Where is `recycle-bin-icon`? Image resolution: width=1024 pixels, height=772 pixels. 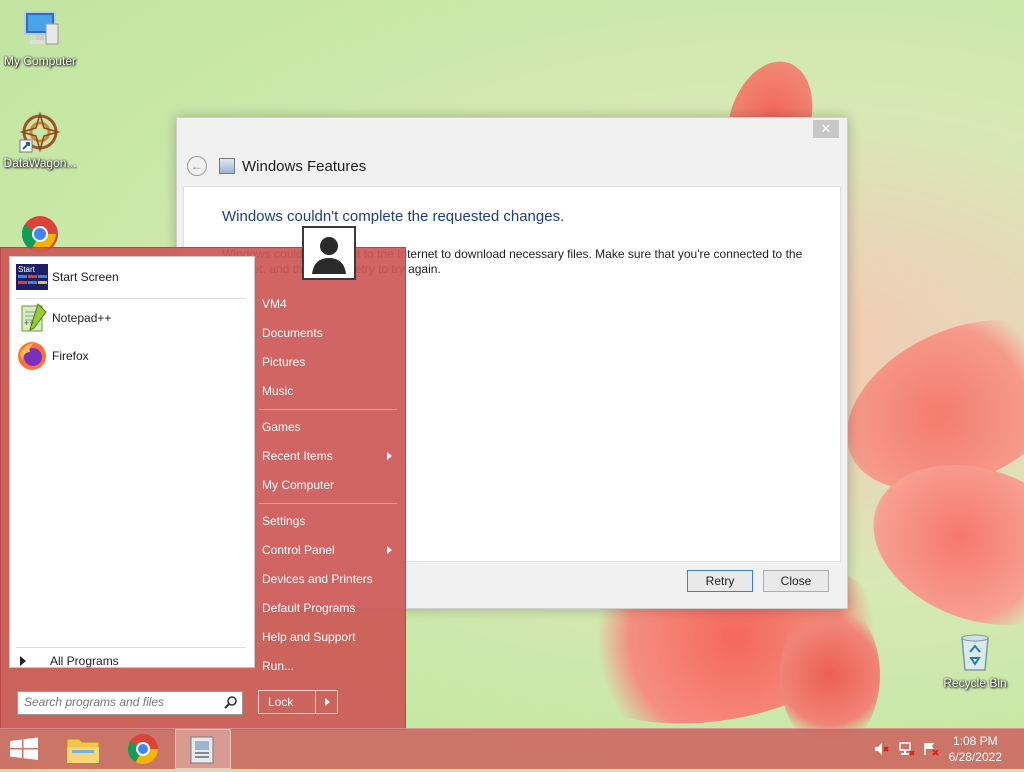
recycle-bin-icon is located at coordinates (975, 652).